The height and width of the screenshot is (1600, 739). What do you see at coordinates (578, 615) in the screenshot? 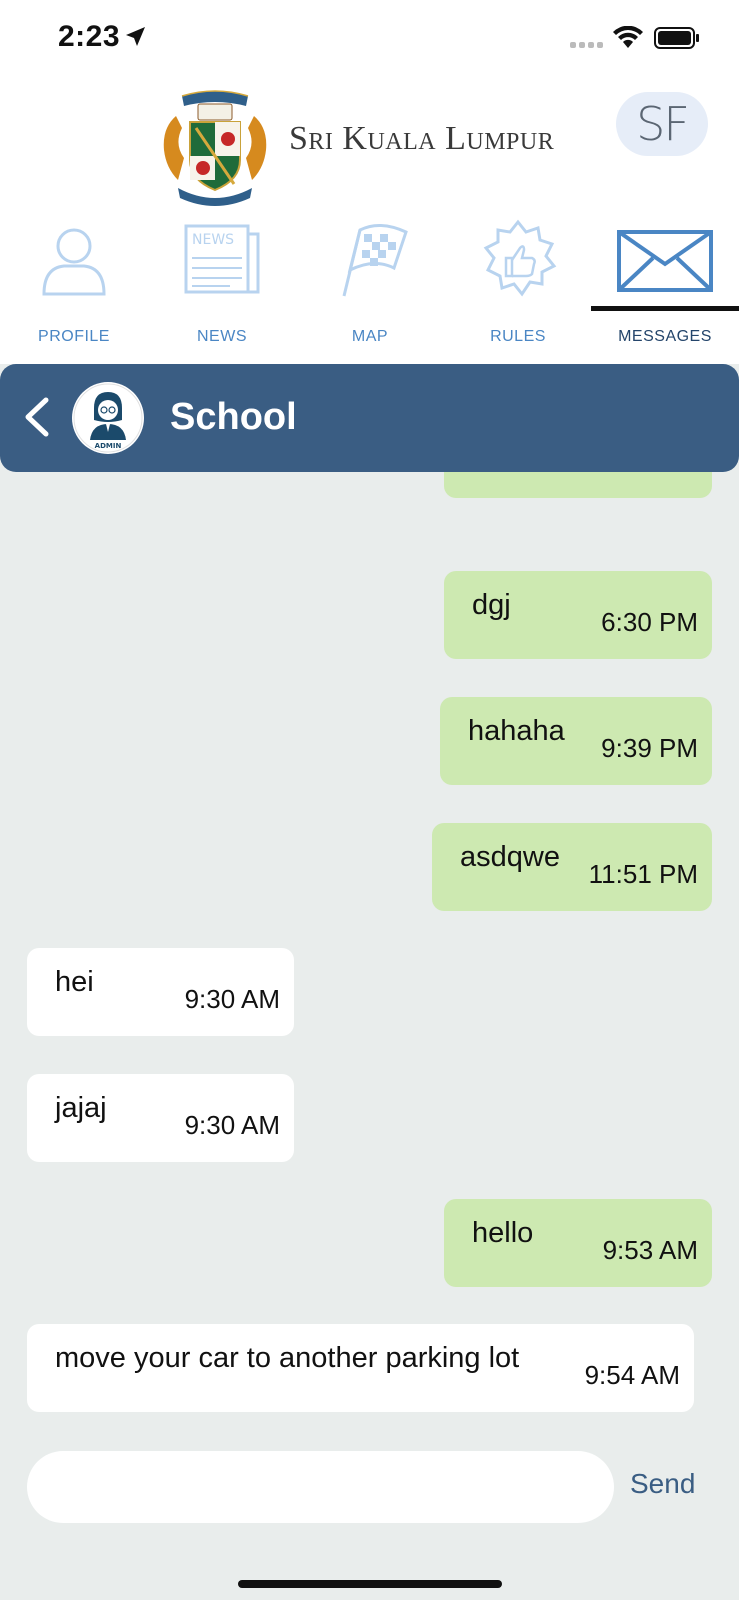
I see `message-bubble-sent: dgj 6:30 PM` at bounding box center [578, 615].